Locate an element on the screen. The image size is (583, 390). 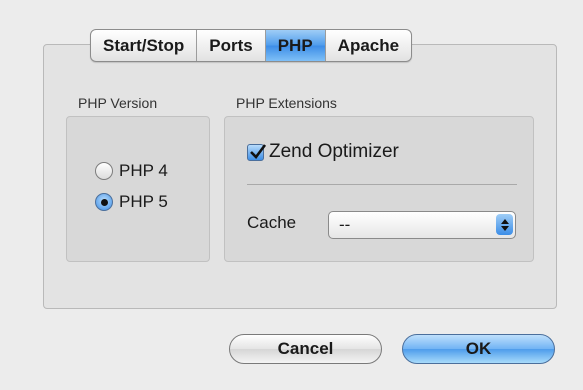
radio-php5-row: PHP 5 is located at coordinates (131, 202).